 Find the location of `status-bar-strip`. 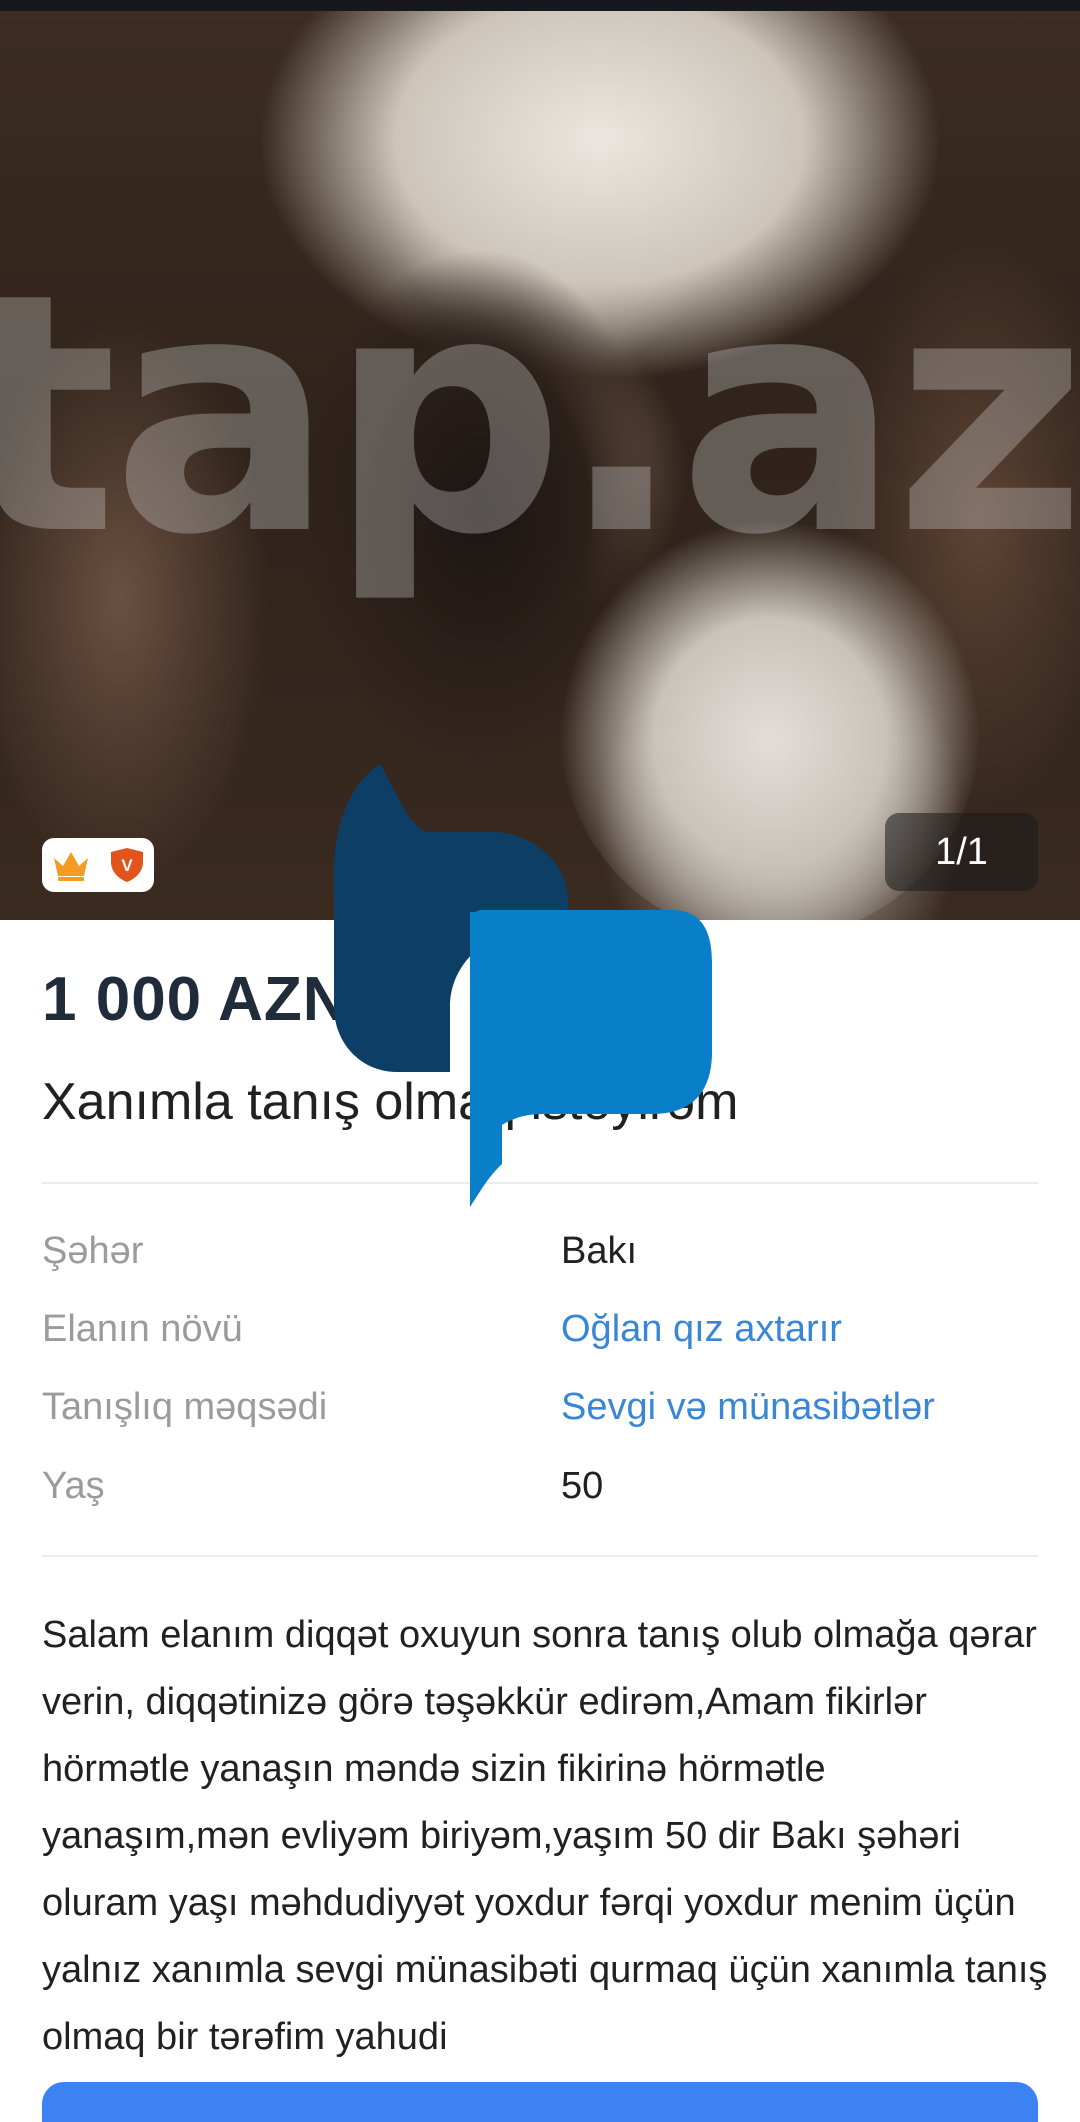

status-bar-strip is located at coordinates (540, 5).